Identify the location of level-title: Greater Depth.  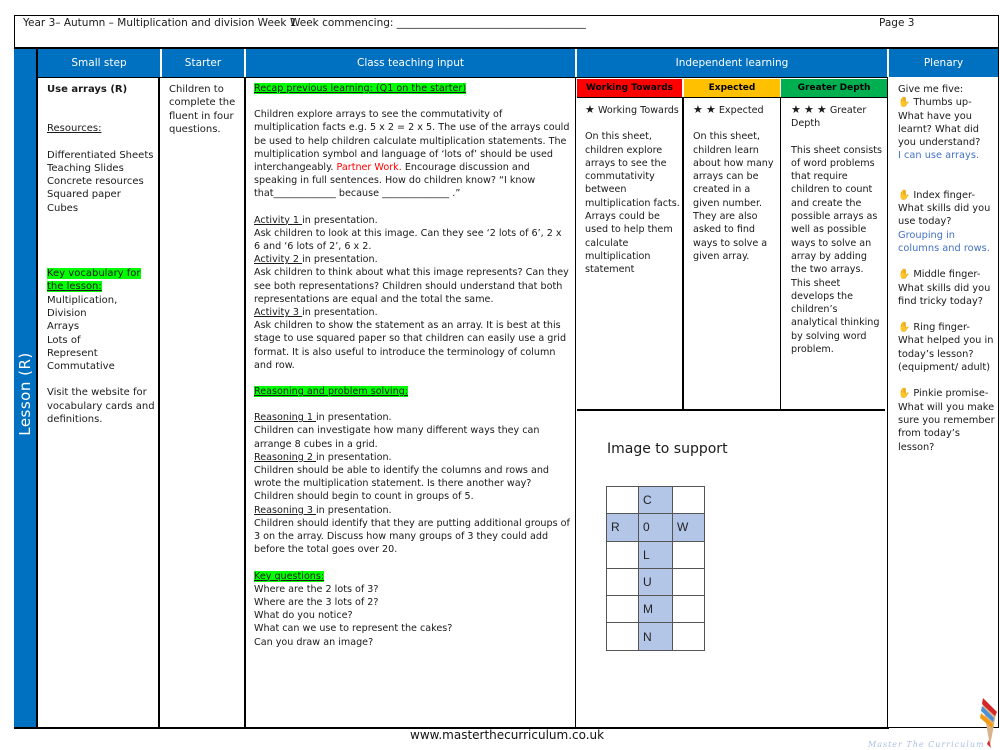
(829, 117).